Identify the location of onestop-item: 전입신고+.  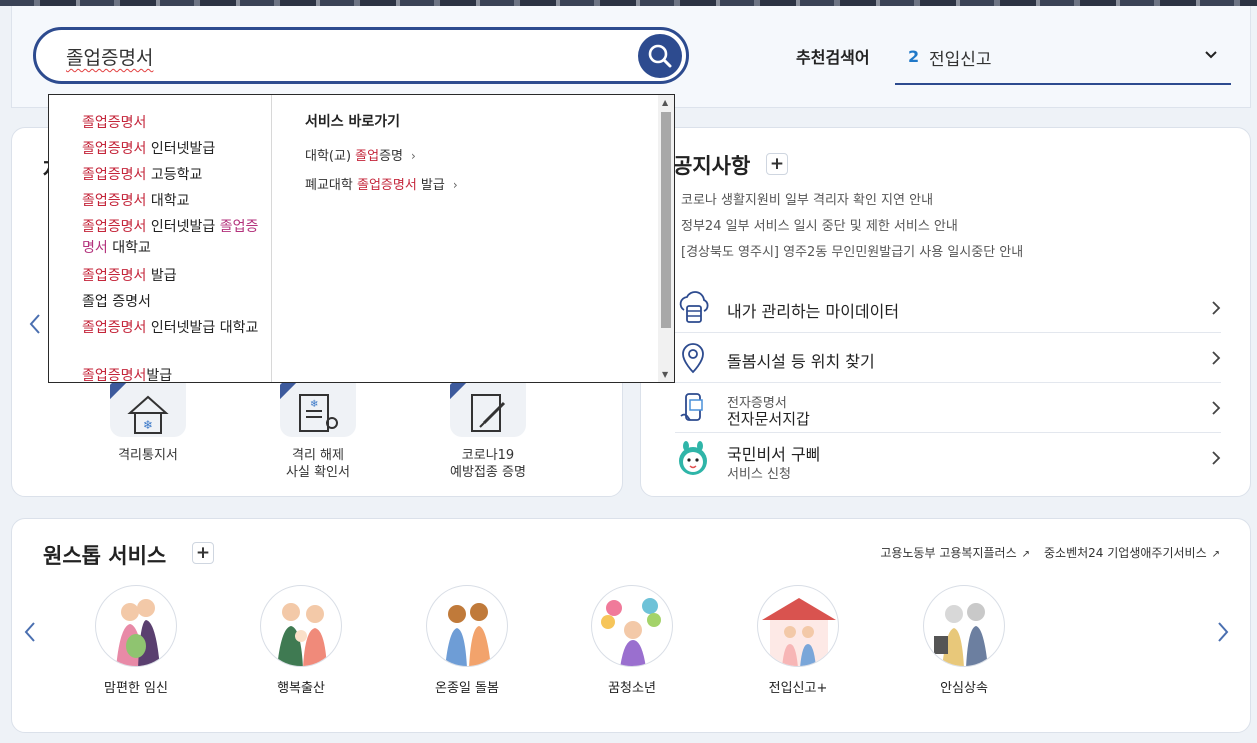
(798, 640).